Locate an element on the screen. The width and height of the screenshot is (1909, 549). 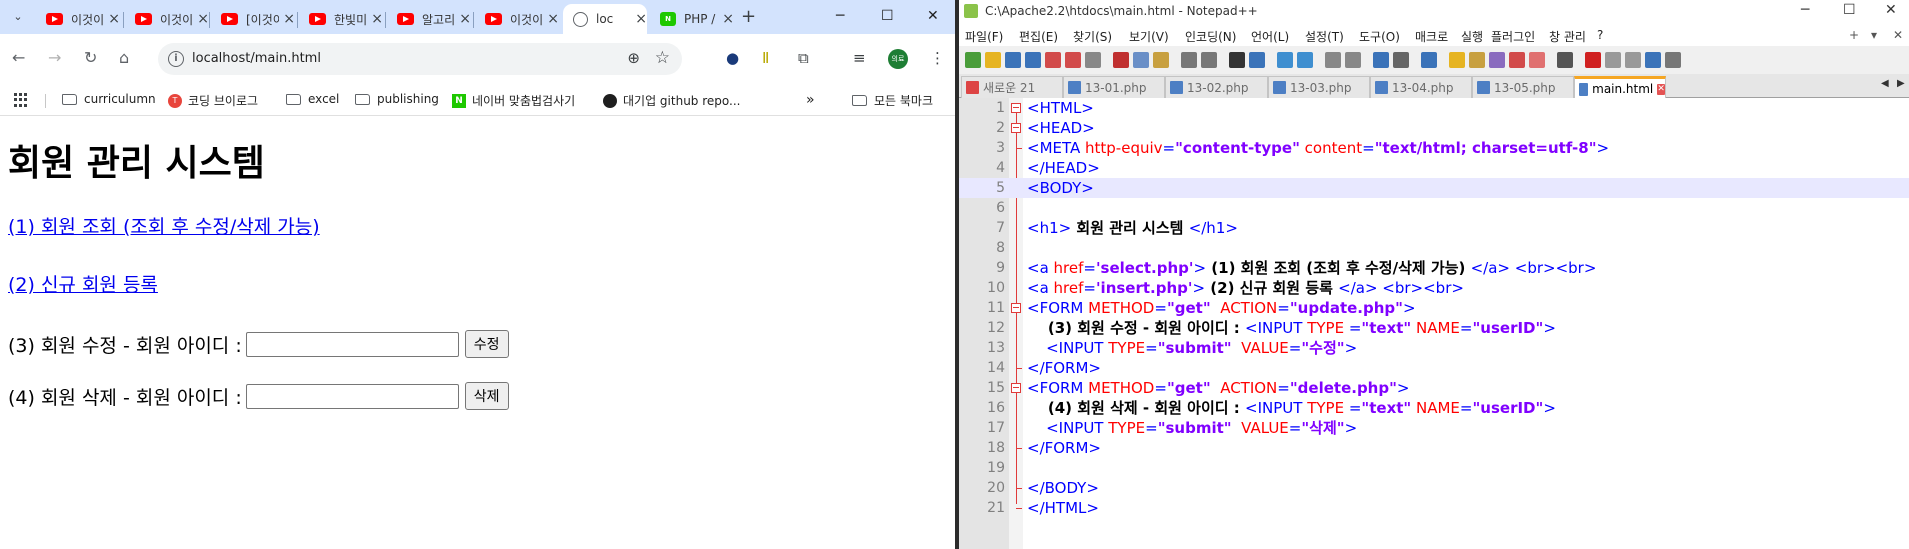
replace-icon is located at coordinates (1257, 60).